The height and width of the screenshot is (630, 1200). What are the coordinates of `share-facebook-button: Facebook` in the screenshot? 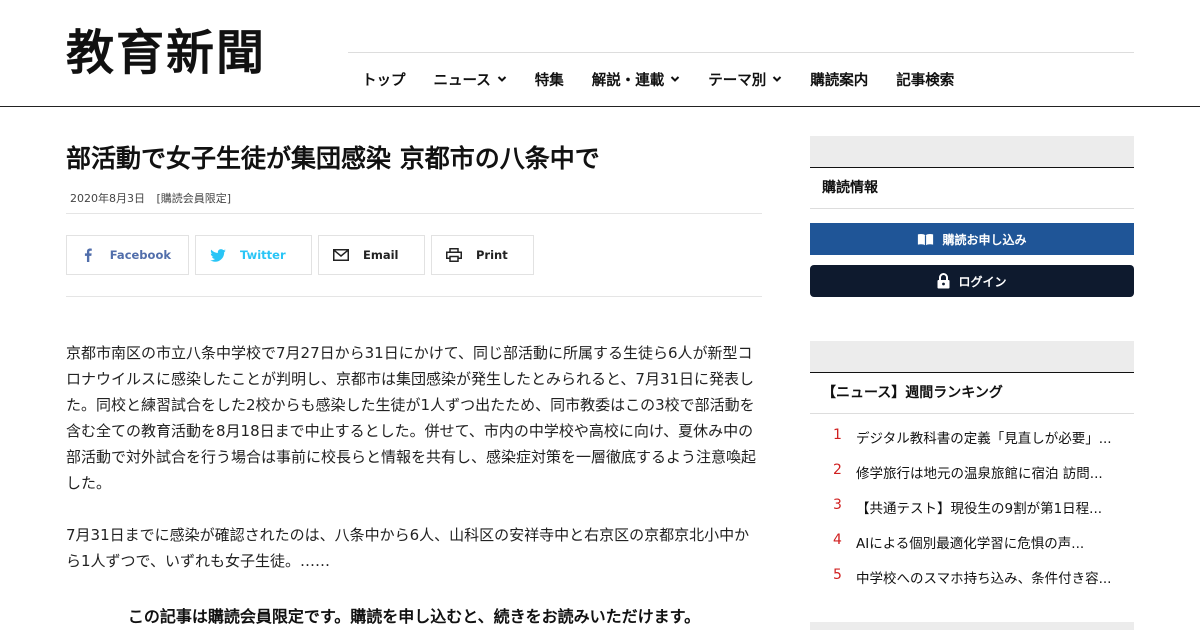 It's located at (127, 255).